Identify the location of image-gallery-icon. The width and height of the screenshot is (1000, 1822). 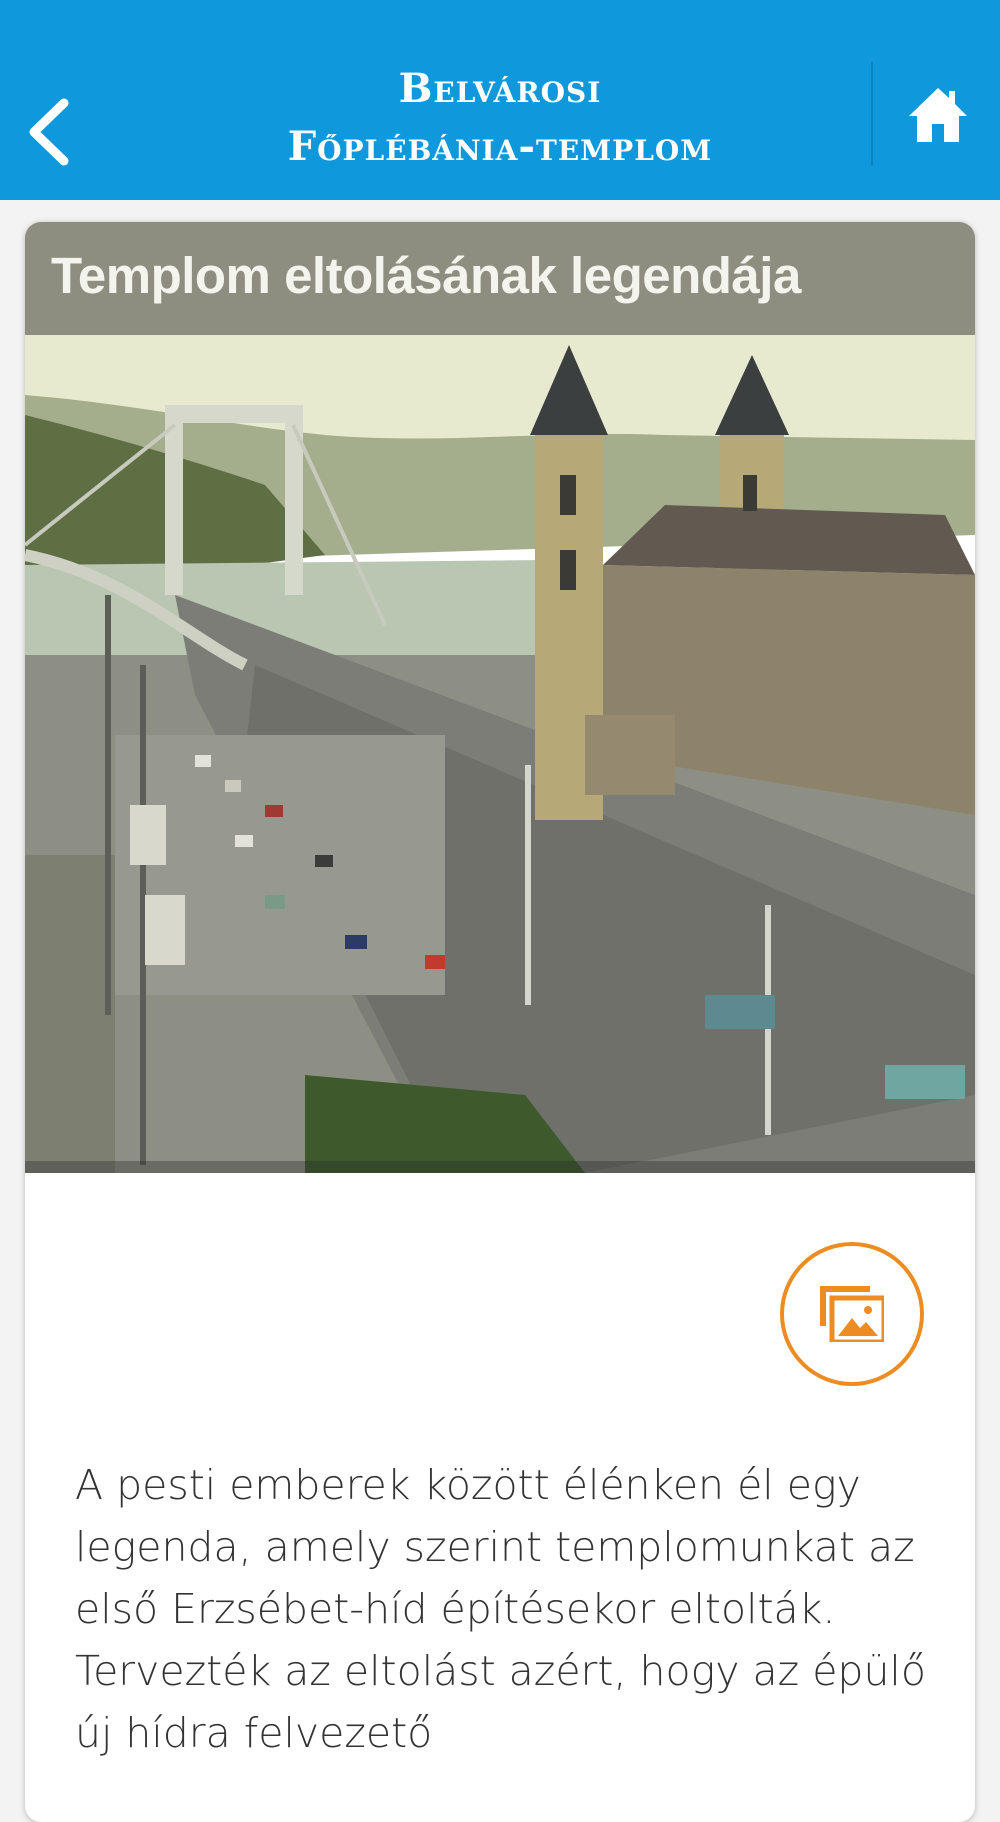
(852, 1314).